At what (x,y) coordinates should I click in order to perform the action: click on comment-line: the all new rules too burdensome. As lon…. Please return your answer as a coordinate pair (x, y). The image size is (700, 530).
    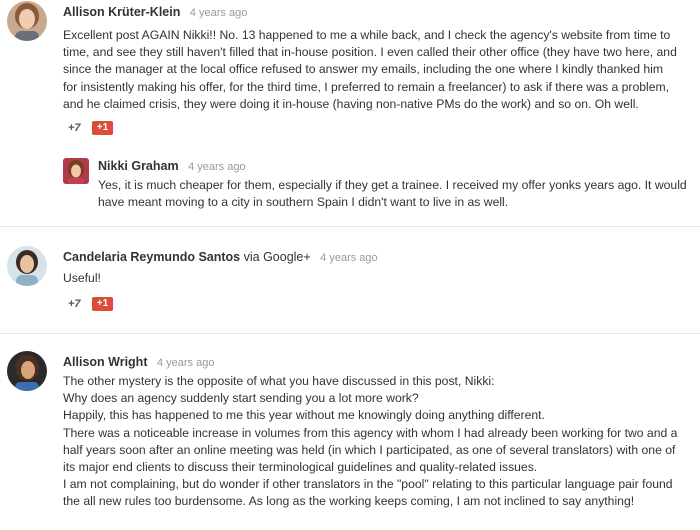
    Looking at the image, I should click on (349, 501).